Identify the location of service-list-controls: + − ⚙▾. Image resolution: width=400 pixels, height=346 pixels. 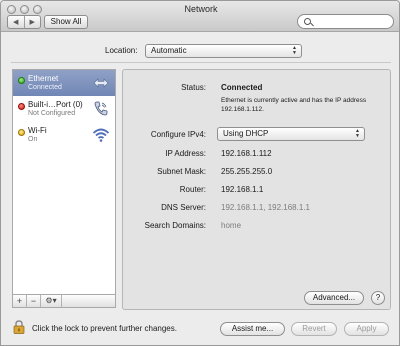
(64, 301).